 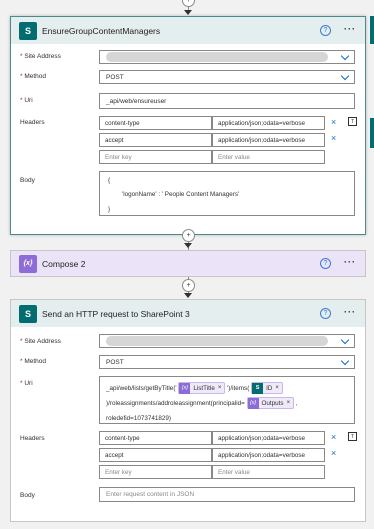 What do you see at coordinates (136, 101) in the screenshot?
I see `uri-text: _api/web/ensureuser` at bounding box center [136, 101].